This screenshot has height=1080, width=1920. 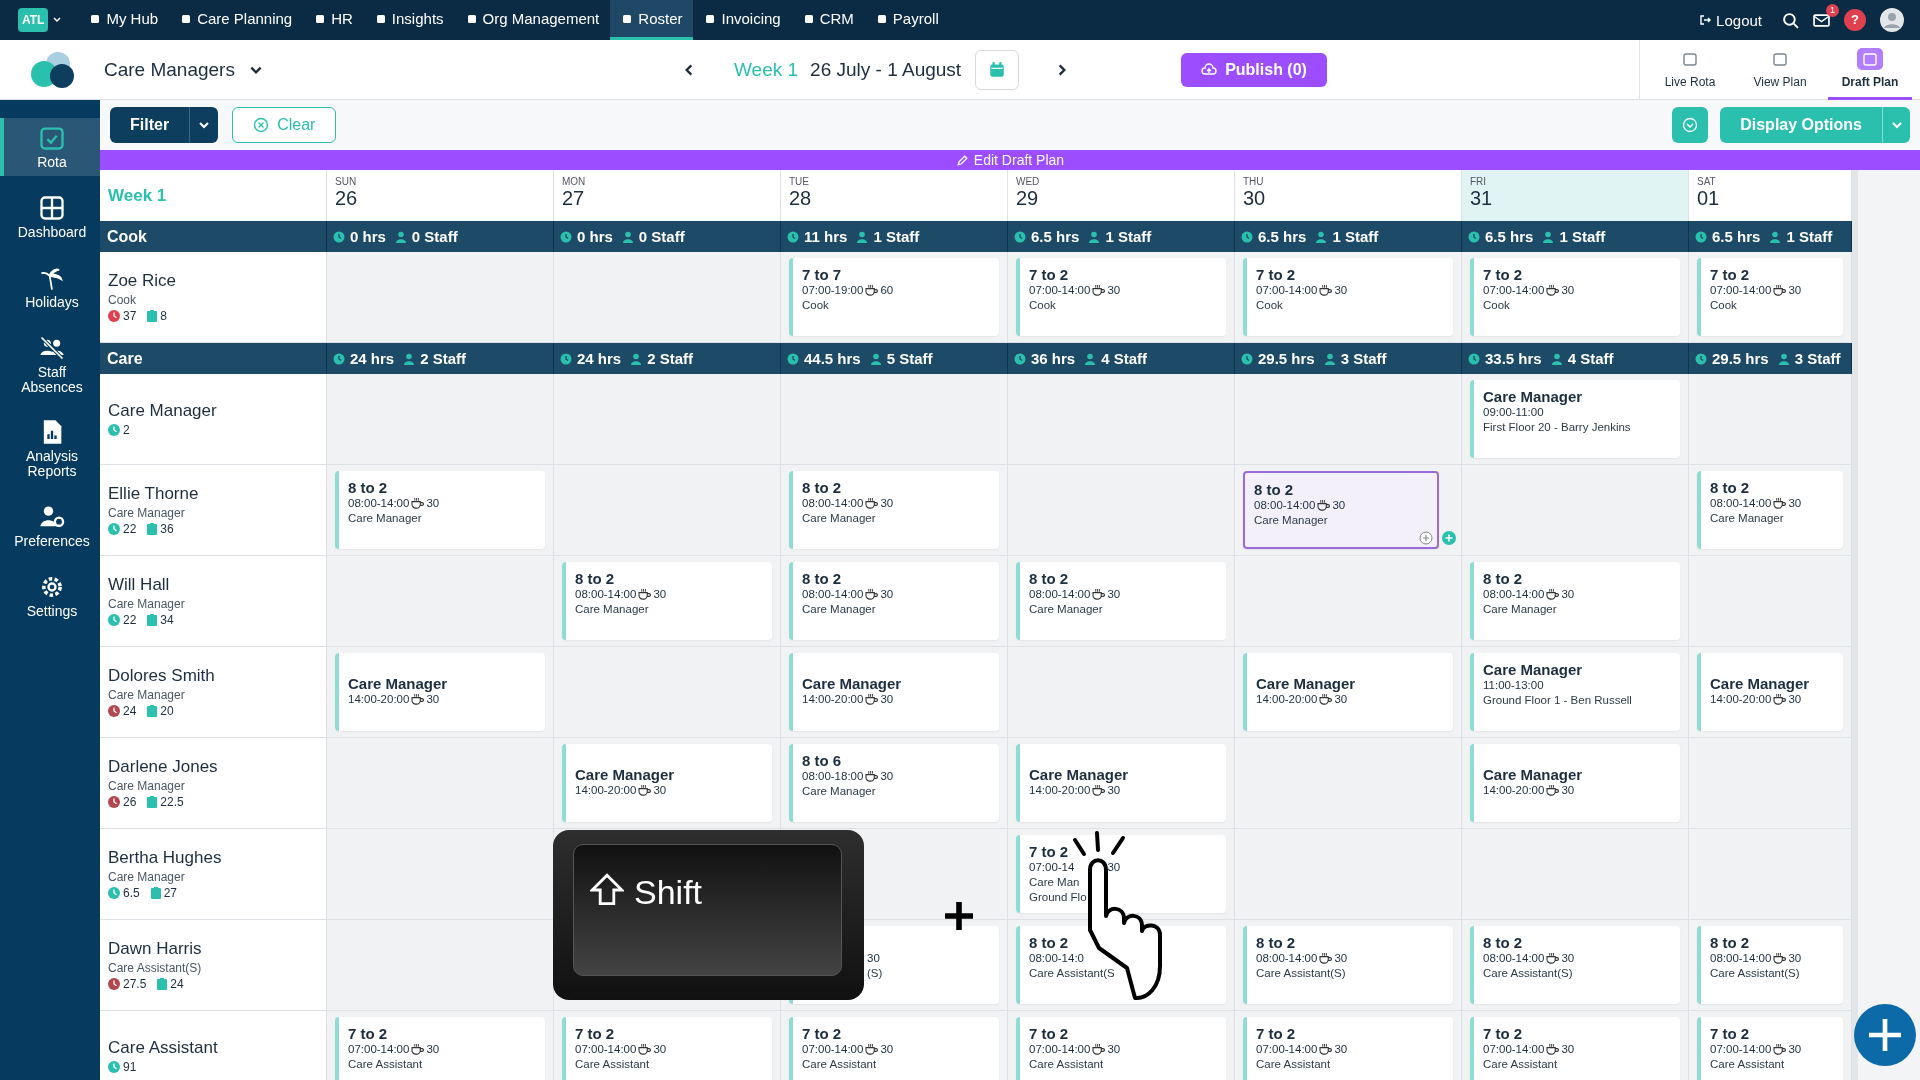 What do you see at coordinates (894, 297) in the screenshot?
I see `shift-card: 7 to 7 07:00-19:00 60 Cook` at bounding box center [894, 297].